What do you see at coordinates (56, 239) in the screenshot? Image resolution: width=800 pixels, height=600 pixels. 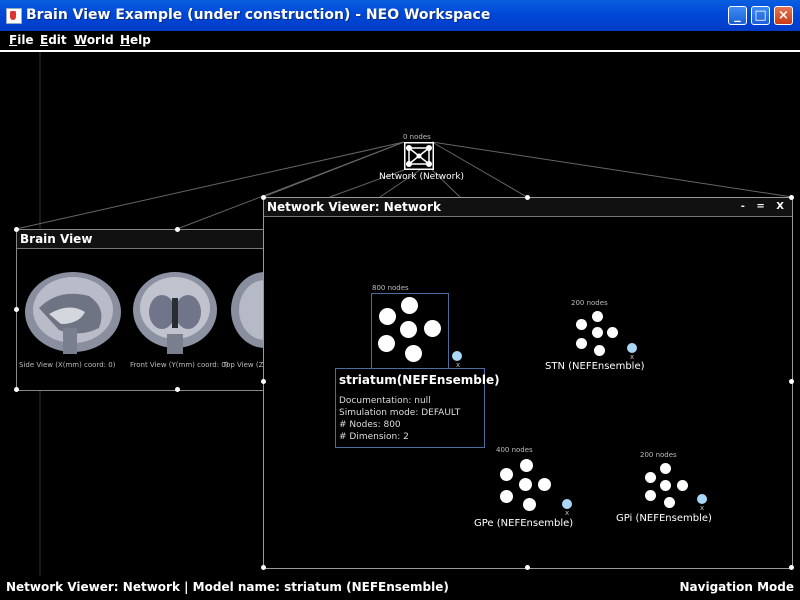 I see `brain-view-title: Brain View` at bounding box center [56, 239].